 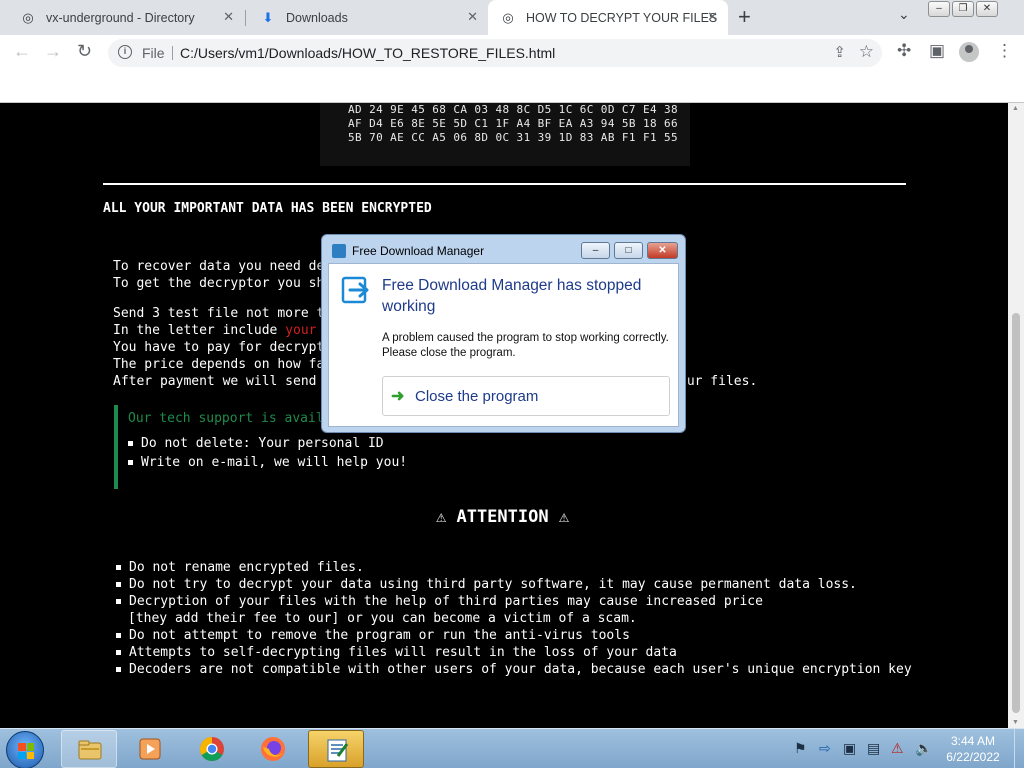 I want to click on red-highlight: your, so click(x=301, y=330).